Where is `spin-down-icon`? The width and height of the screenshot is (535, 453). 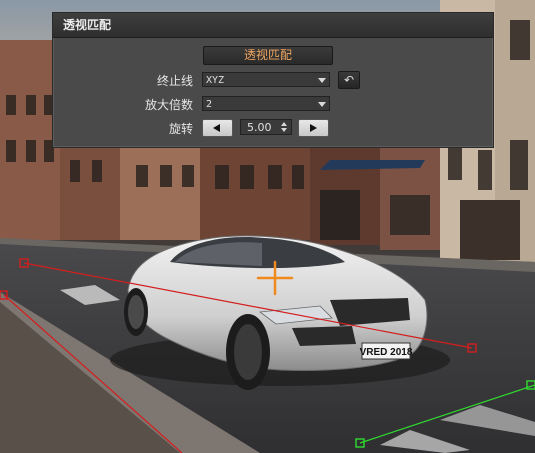
spin-down-icon is located at coordinates (284, 130).